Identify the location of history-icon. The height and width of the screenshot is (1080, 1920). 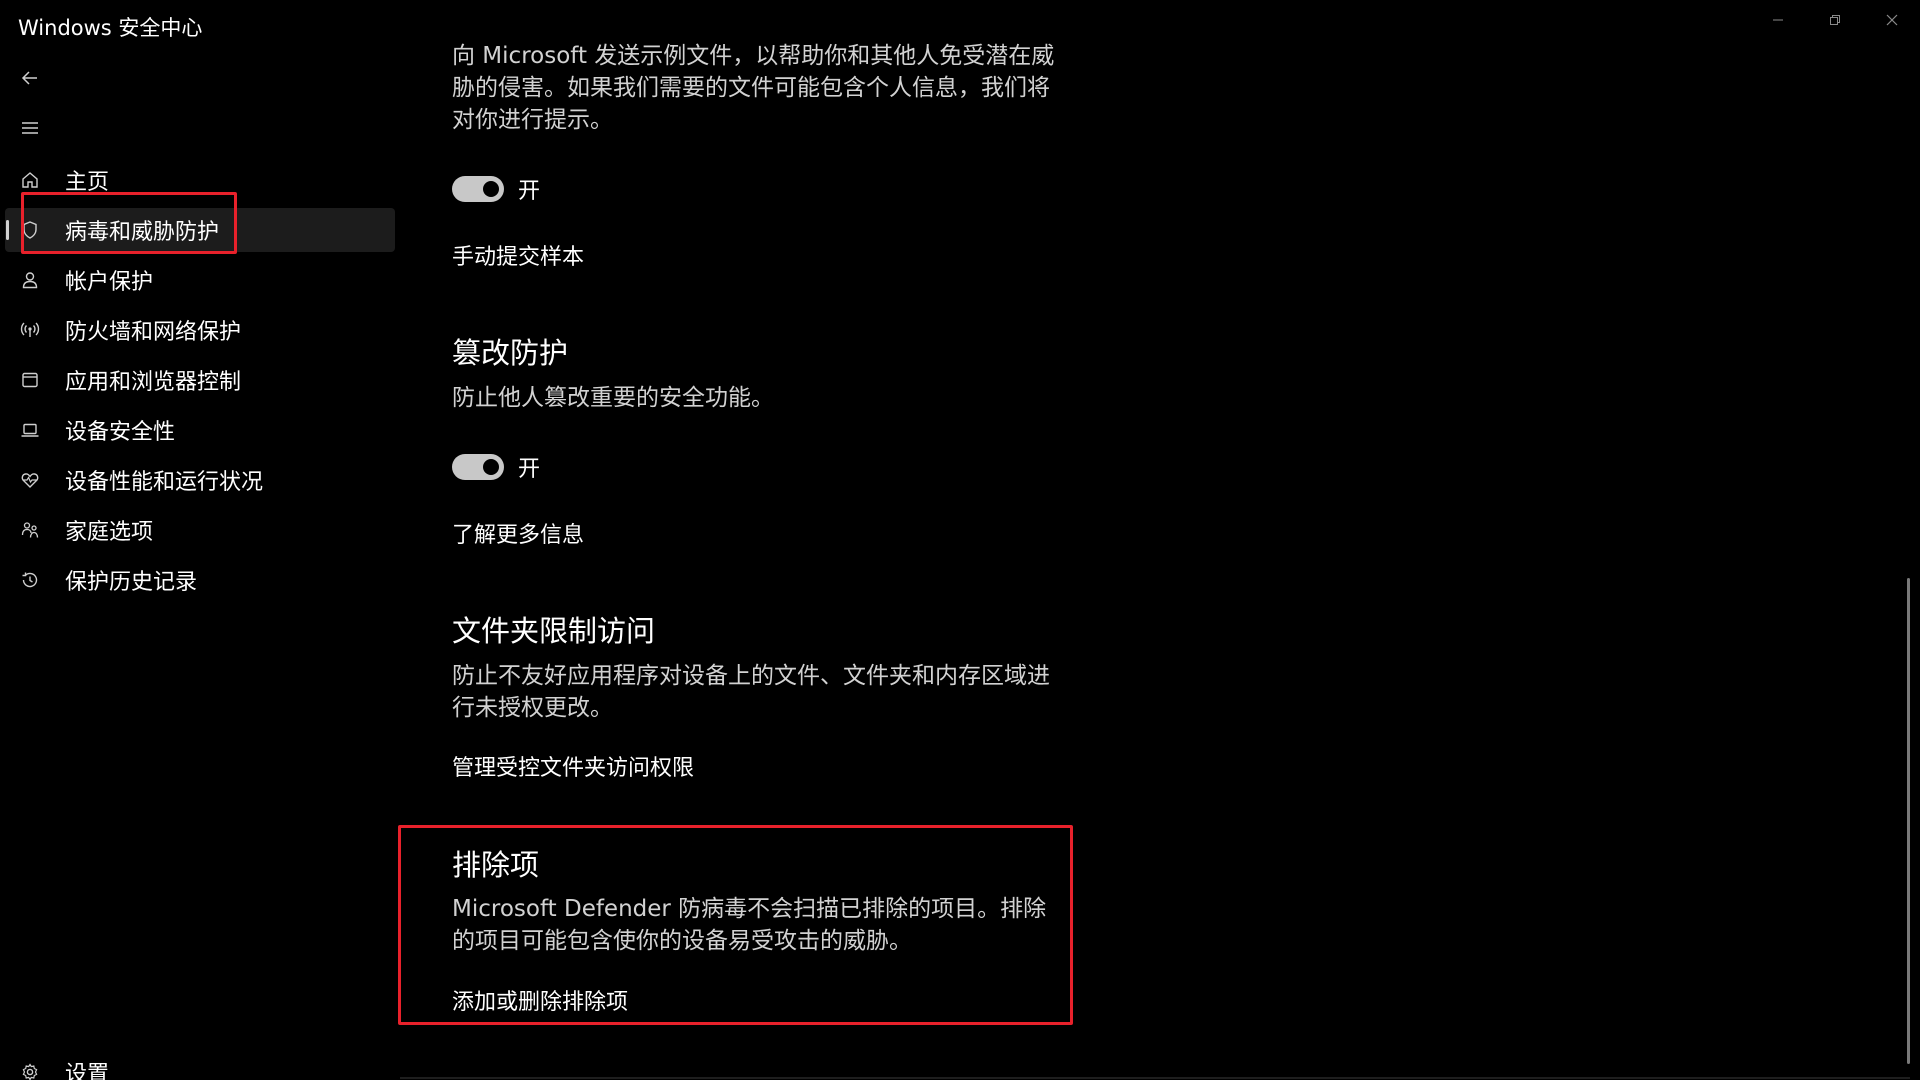
(30, 580).